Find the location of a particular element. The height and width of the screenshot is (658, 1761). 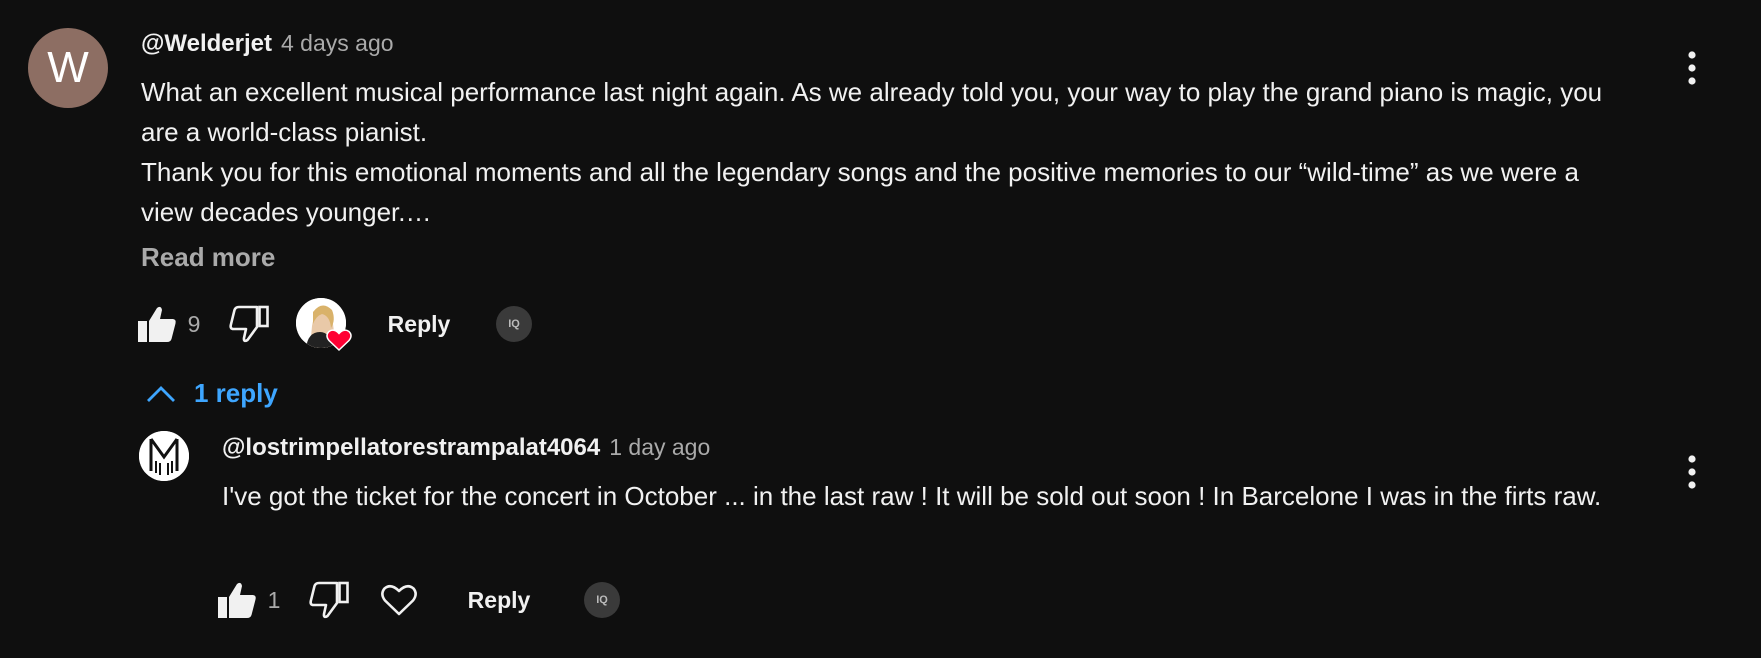

reply-more-button is located at coordinates (1692, 472).